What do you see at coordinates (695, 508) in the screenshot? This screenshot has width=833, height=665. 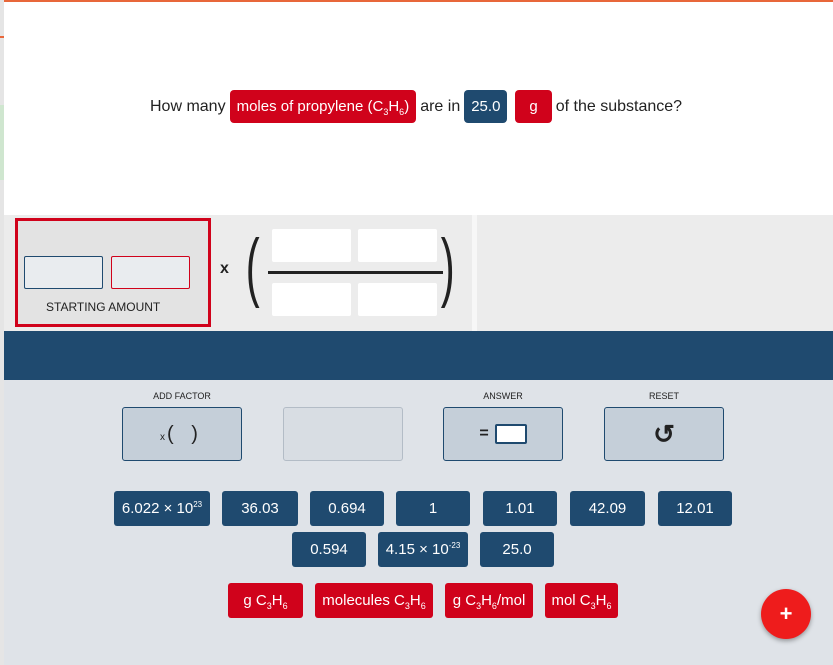 I see `tile-12-01: 12.01` at bounding box center [695, 508].